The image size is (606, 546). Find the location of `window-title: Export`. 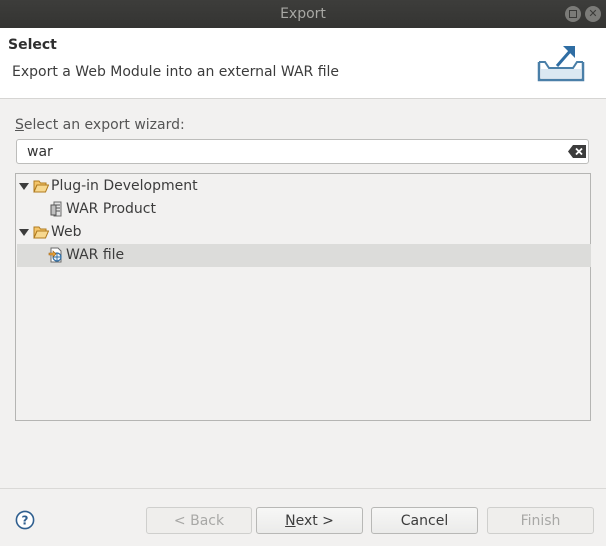

window-title: Export is located at coordinates (303, 14).